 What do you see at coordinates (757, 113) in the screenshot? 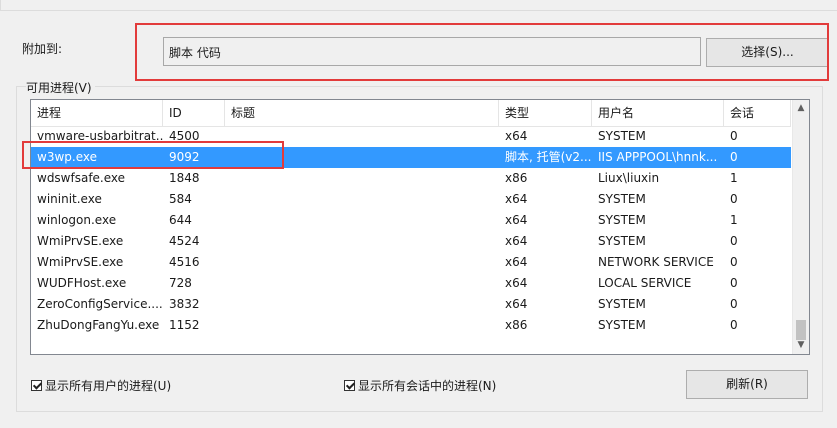
I see `column-header-session: 会话` at bounding box center [757, 113].